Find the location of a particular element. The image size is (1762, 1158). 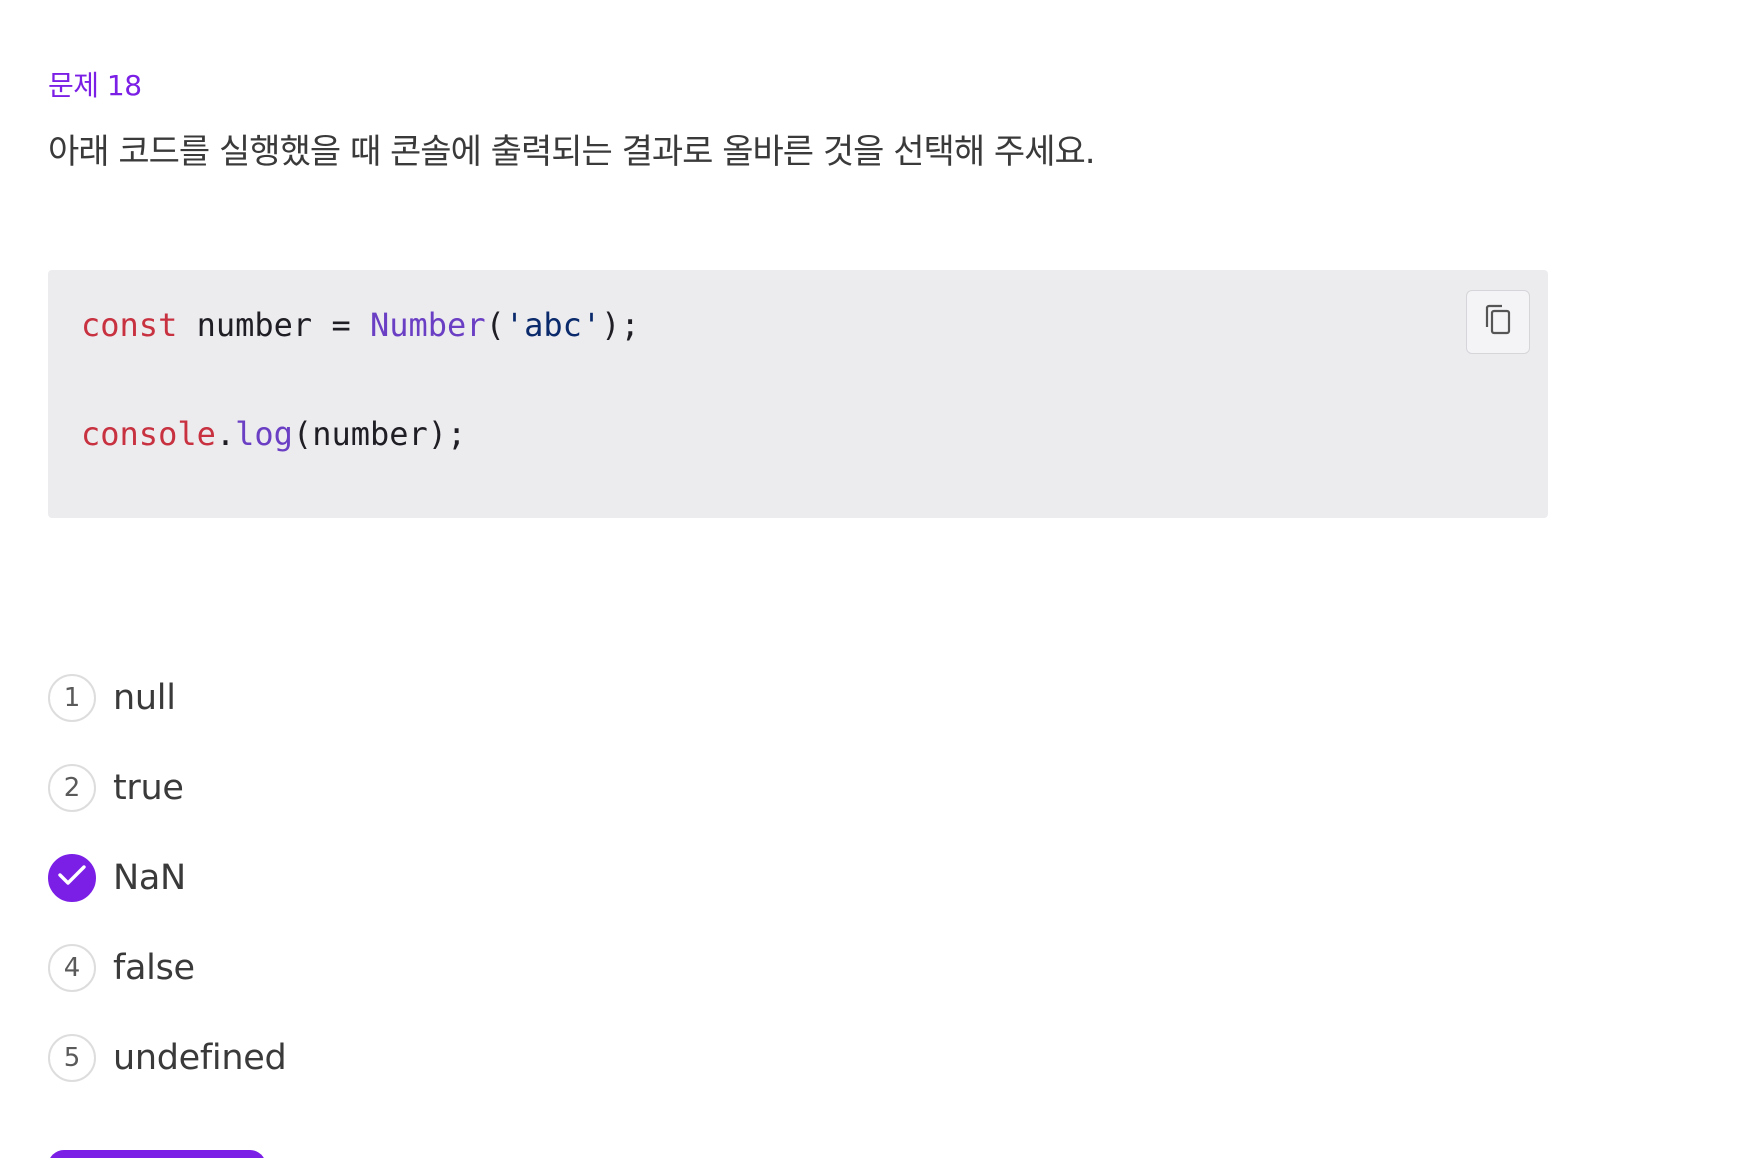

option-4: 4 false is located at coordinates (398, 968).